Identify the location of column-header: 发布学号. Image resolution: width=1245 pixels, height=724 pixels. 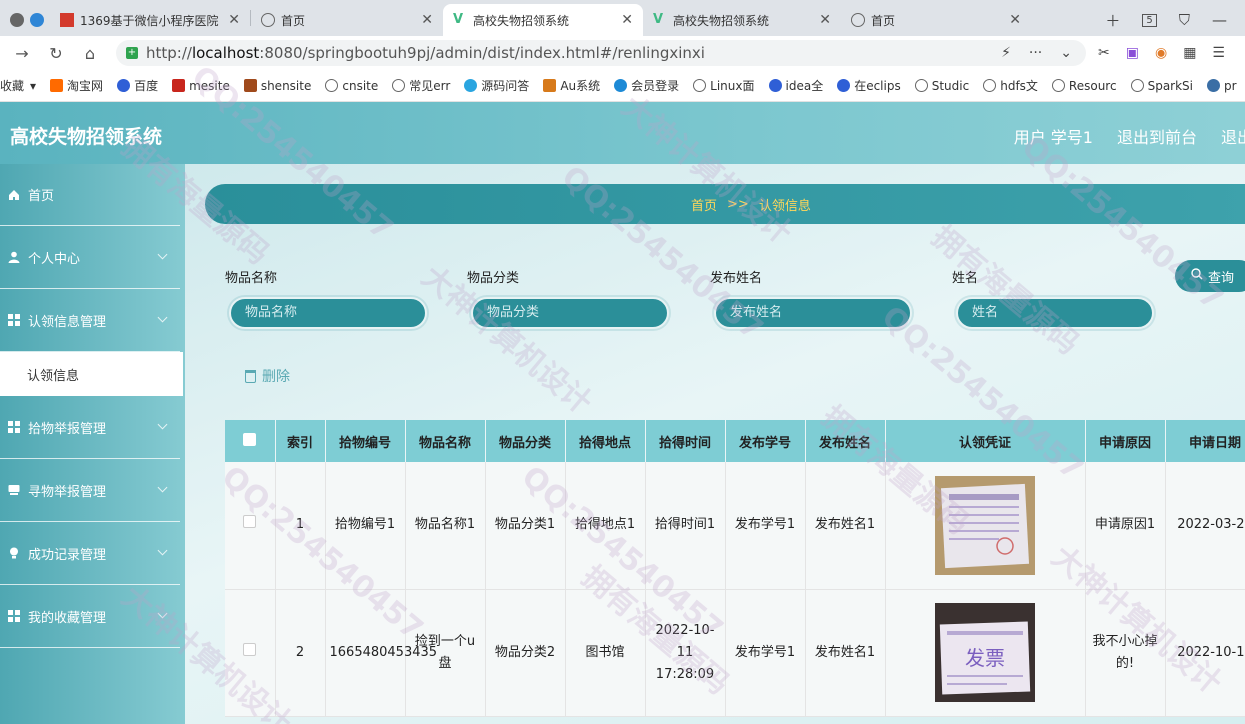
(765, 441).